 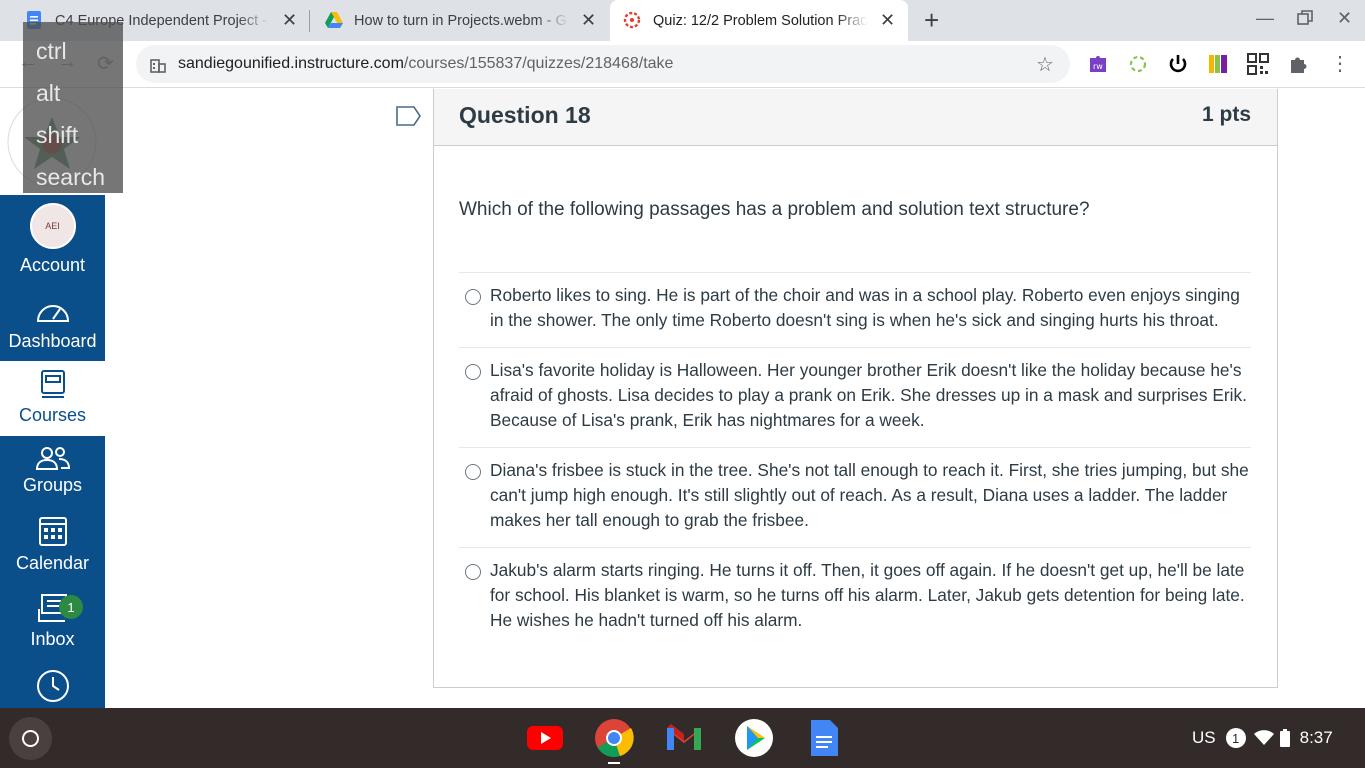 What do you see at coordinates (158, 65) in the screenshot?
I see `site-info-icon` at bounding box center [158, 65].